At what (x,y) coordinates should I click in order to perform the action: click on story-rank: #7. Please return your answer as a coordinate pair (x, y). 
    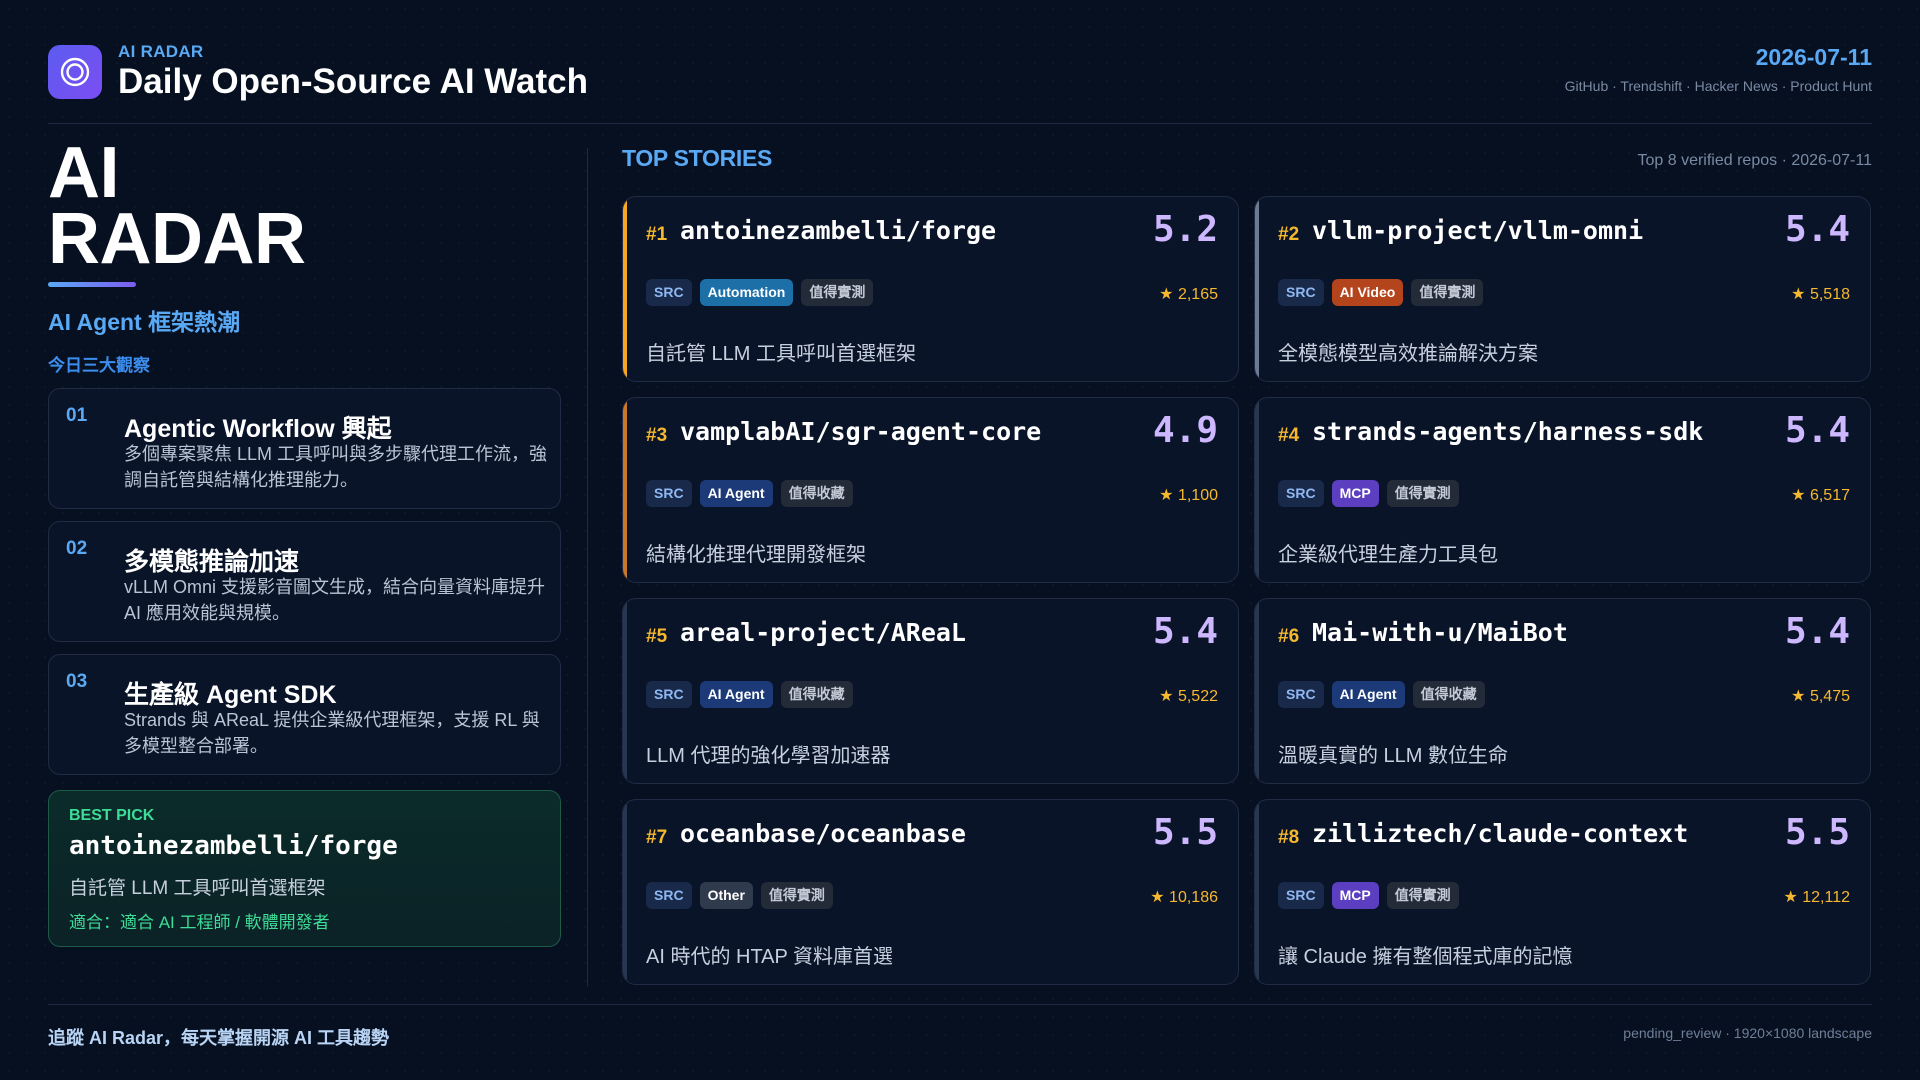
    Looking at the image, I should click on (657, 837).